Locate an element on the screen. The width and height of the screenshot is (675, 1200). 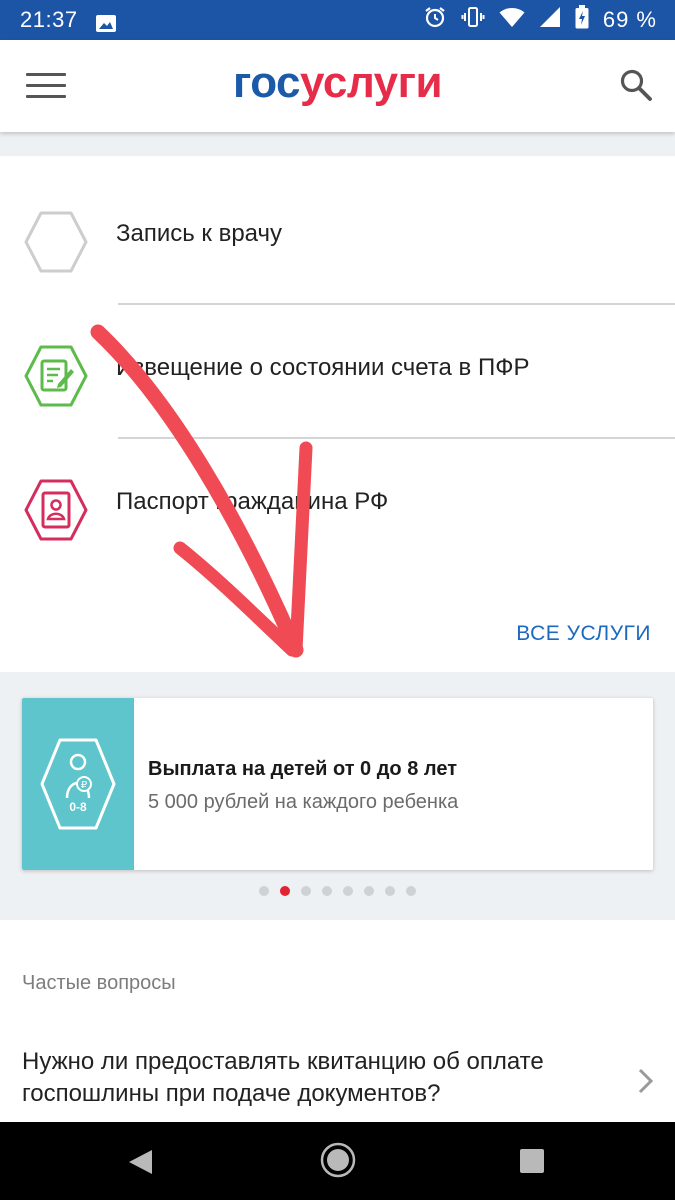
passport-icon is located at coordinates (56, 510).